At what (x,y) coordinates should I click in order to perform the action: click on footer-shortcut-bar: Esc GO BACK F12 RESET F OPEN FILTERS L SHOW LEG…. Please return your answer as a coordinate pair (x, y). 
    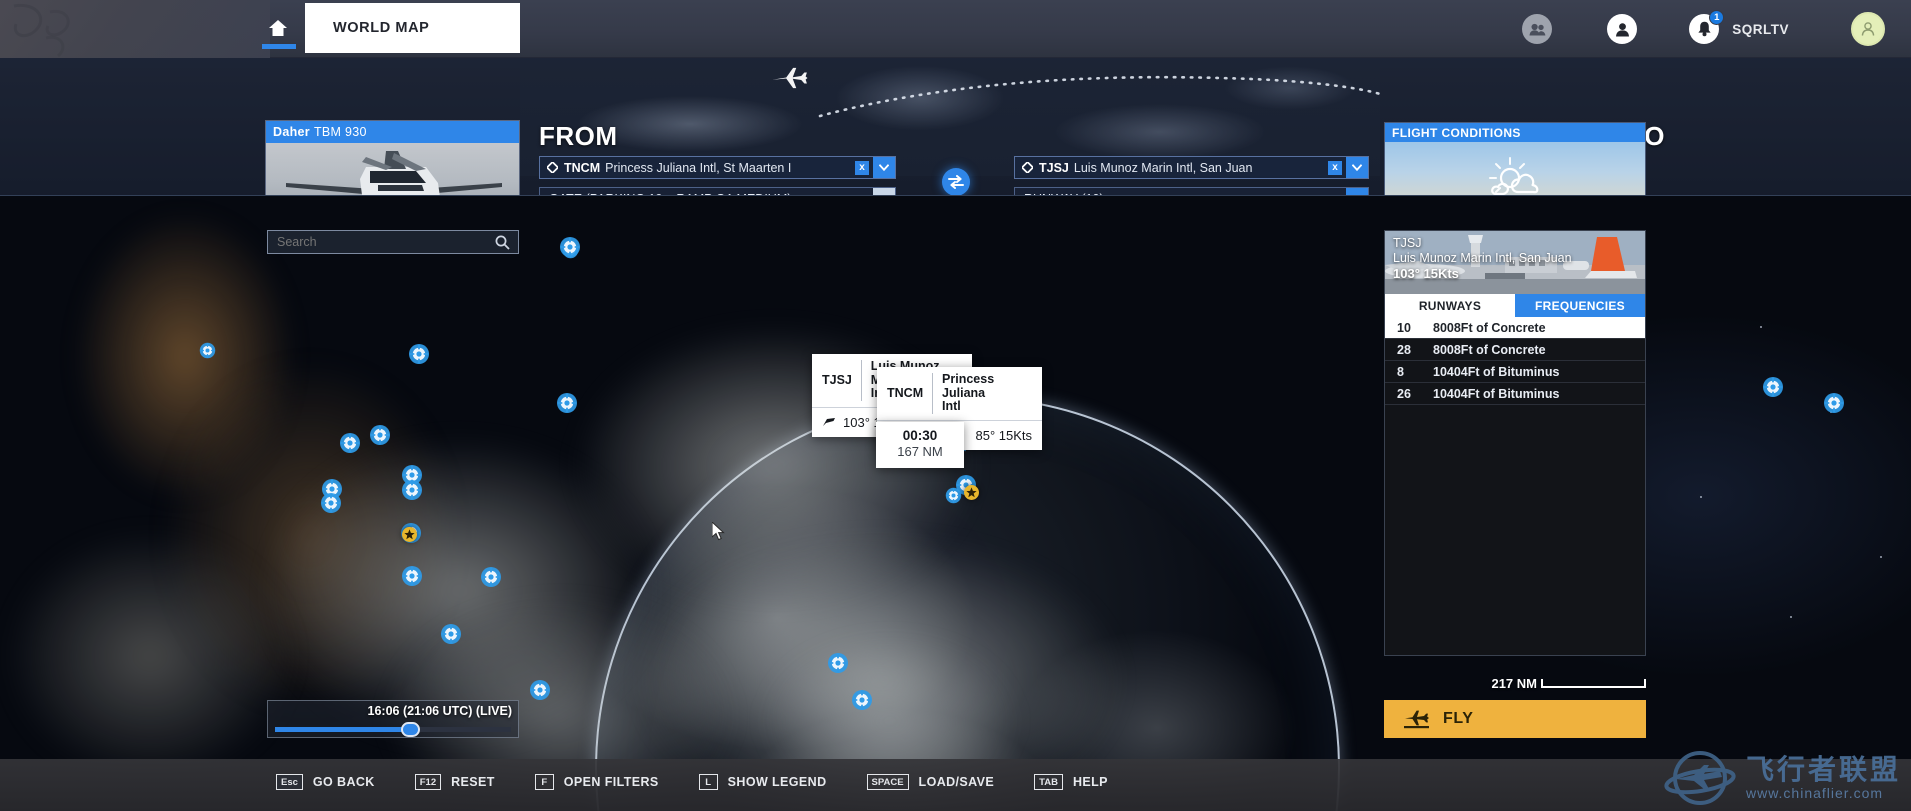
    Looking at the image, I should click on (955, 781).